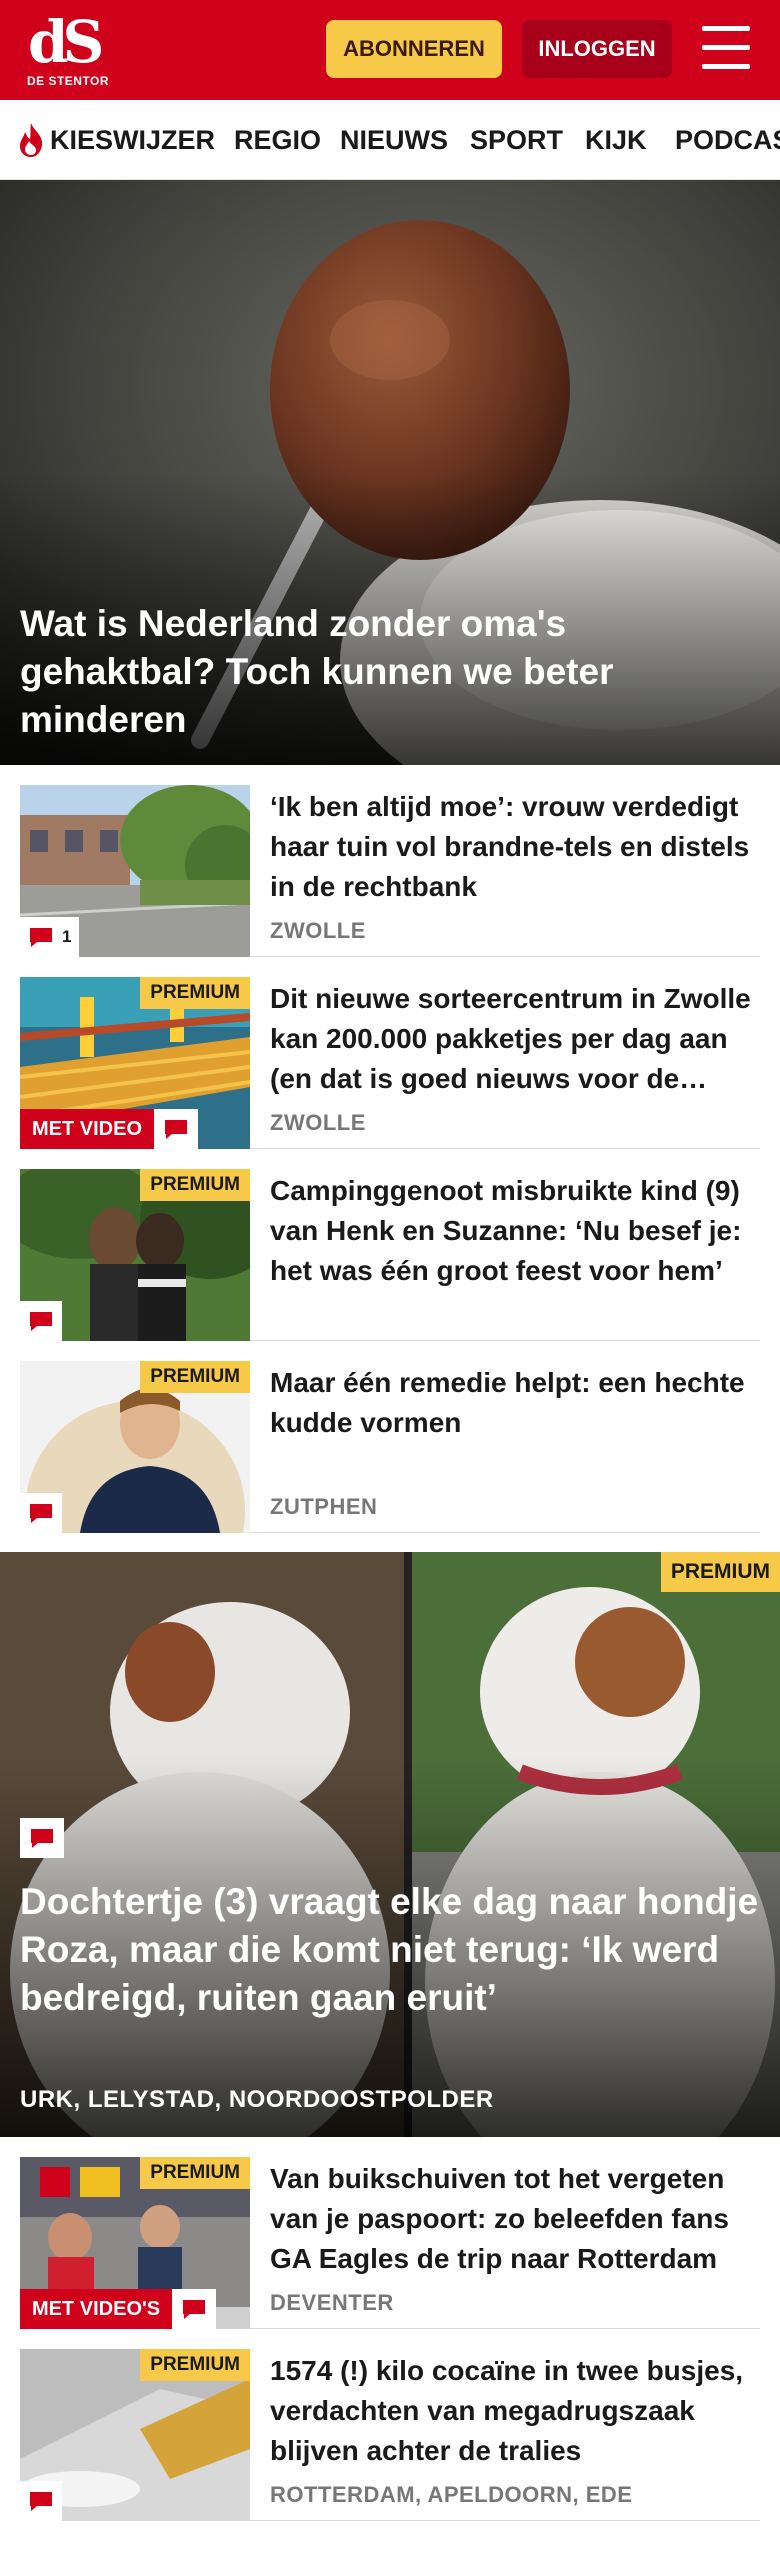 The image size is (780, 2560). I want to click on nav-item-nieuws: NIEUWS, so click(394, 139).